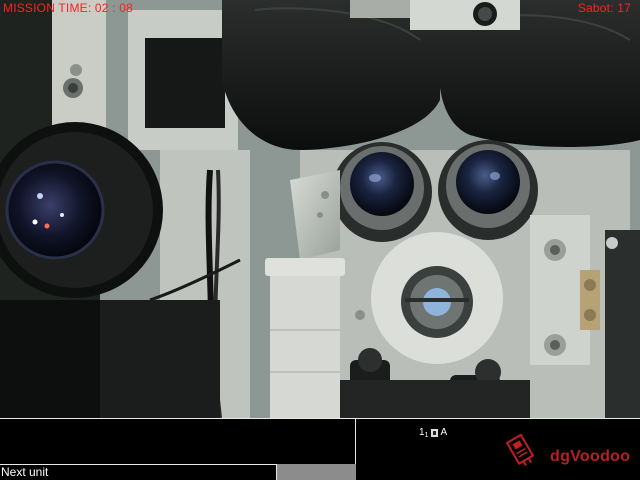 Image resolution: width=640 pixels, height=480 pixels. I want to click on ammo-counter: Sabot: 17, so click(604, 8).